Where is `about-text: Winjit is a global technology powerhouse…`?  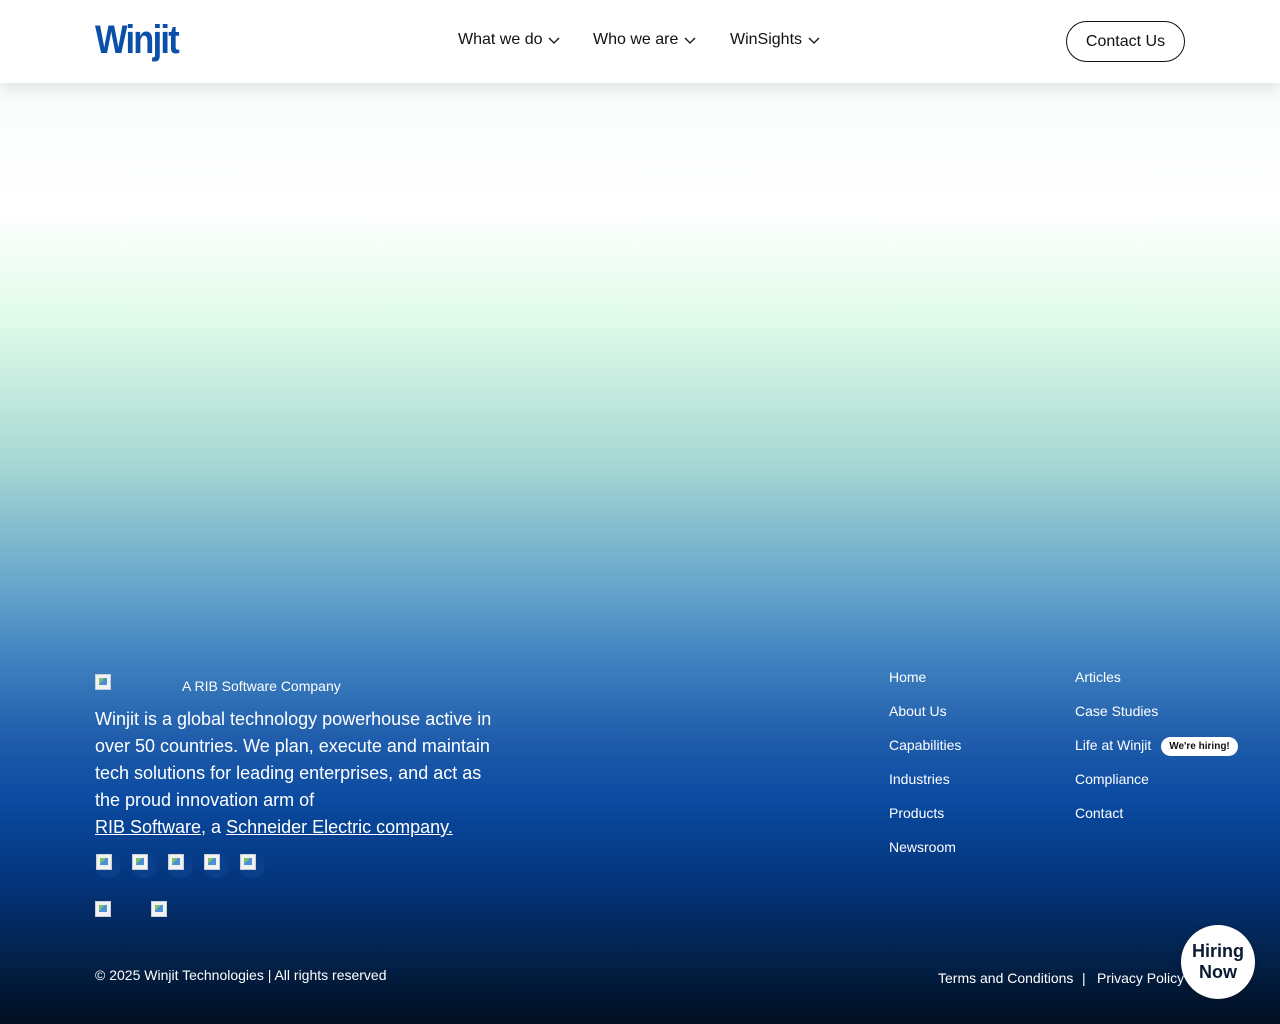
about-text: Winjit is a global technology powerhouse… is located at coordinates (300, 773).